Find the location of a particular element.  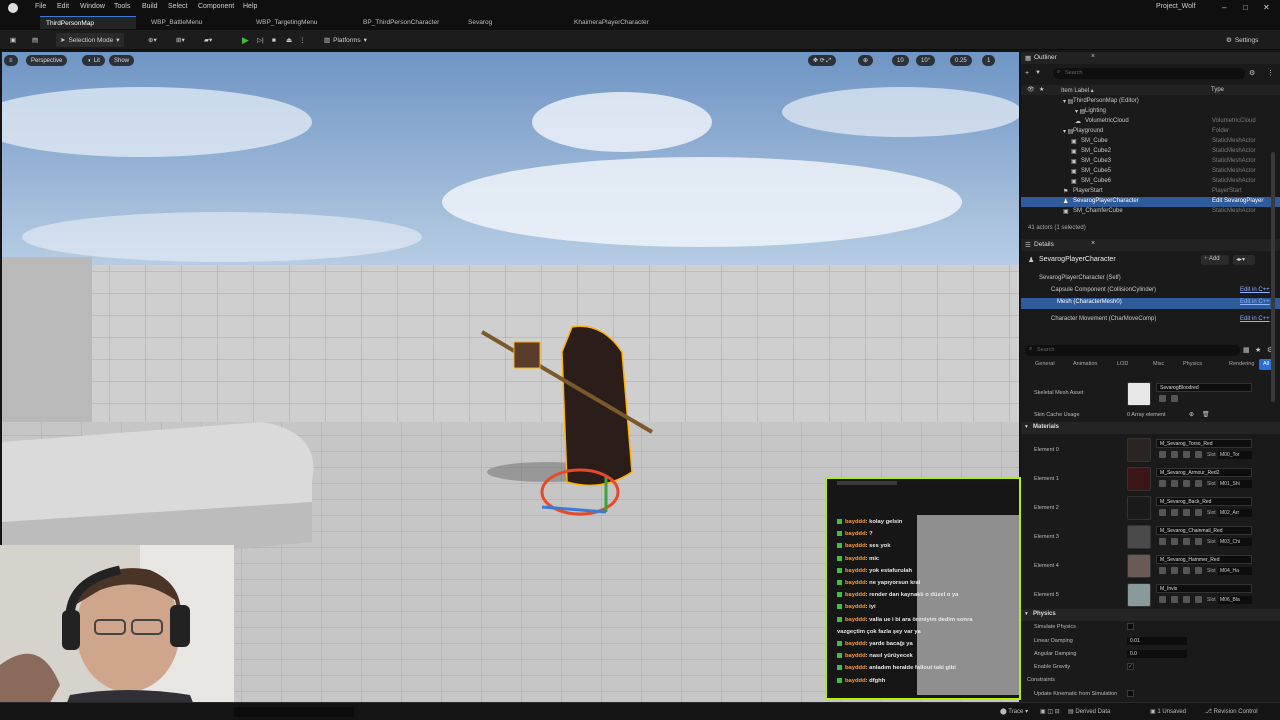

material-picker: M_Sevarog_Hammer_Red is located at coordinates (1204, 559).